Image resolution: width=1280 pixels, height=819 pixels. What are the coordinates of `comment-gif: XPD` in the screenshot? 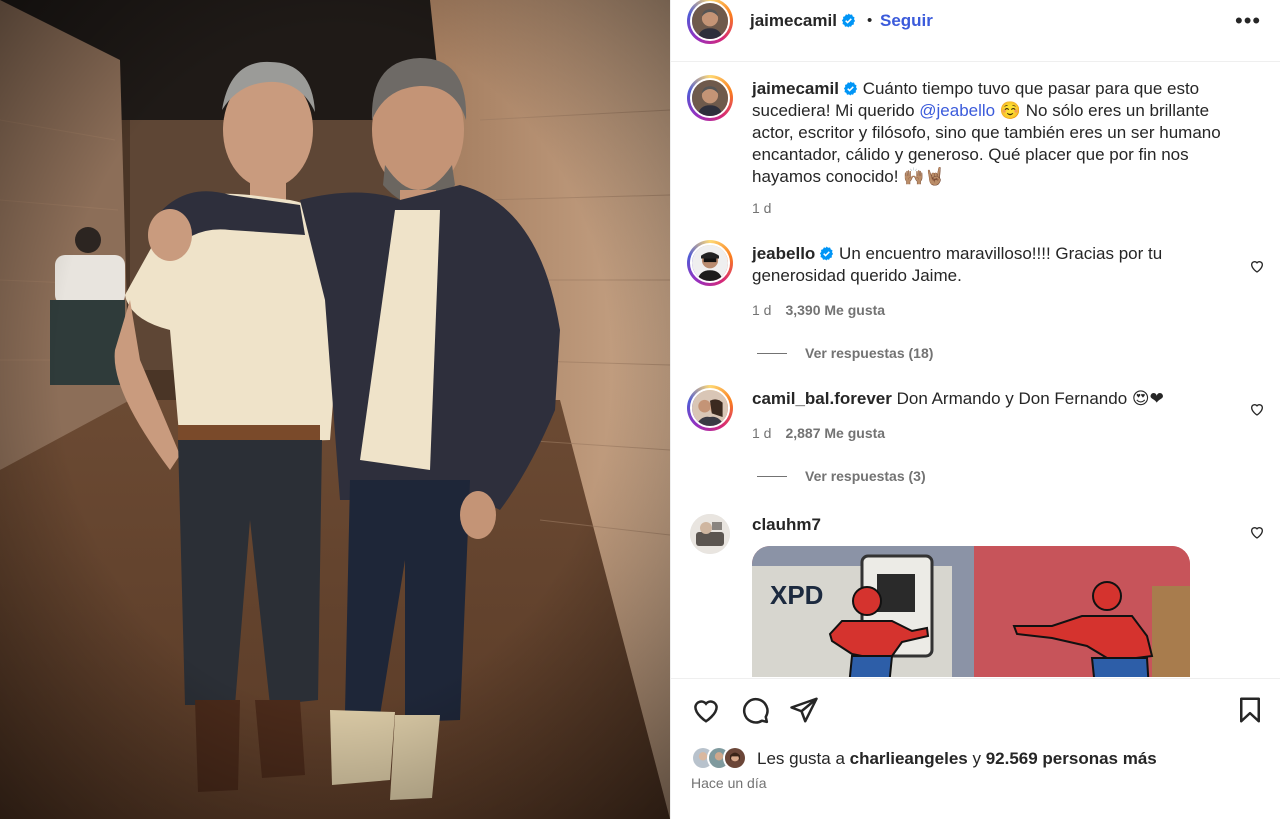 It's located at (971, 611).